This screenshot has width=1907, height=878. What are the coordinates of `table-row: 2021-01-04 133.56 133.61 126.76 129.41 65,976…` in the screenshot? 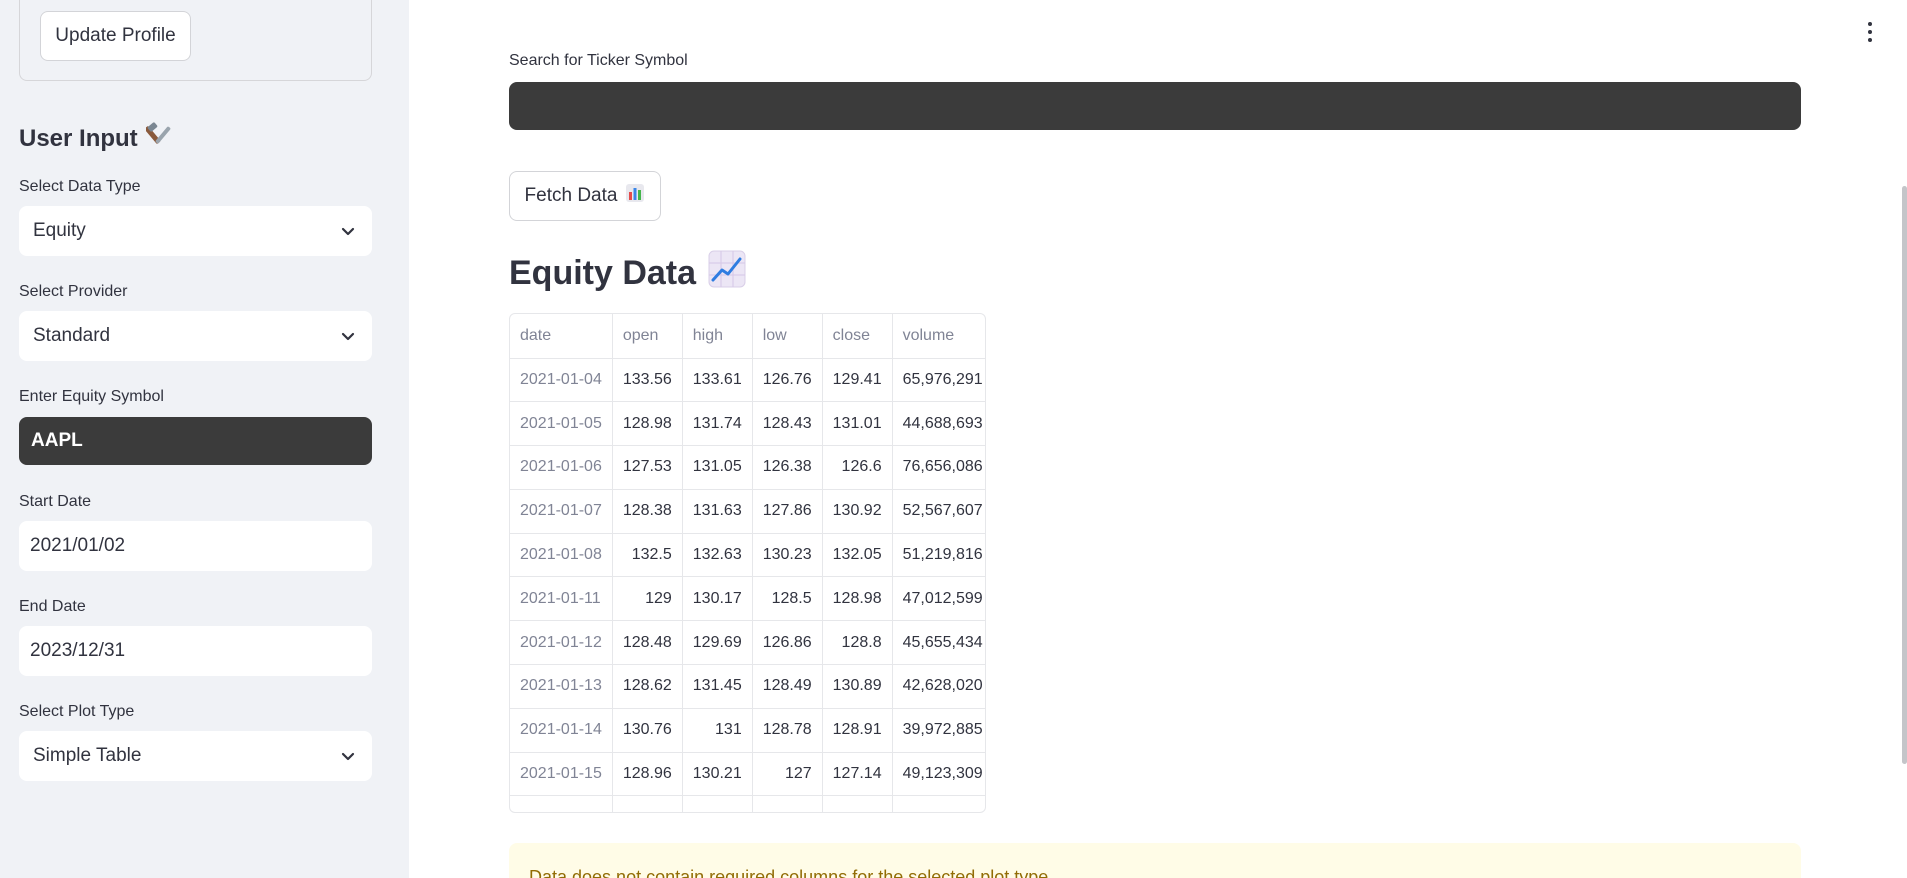 It's located at (747, 380).